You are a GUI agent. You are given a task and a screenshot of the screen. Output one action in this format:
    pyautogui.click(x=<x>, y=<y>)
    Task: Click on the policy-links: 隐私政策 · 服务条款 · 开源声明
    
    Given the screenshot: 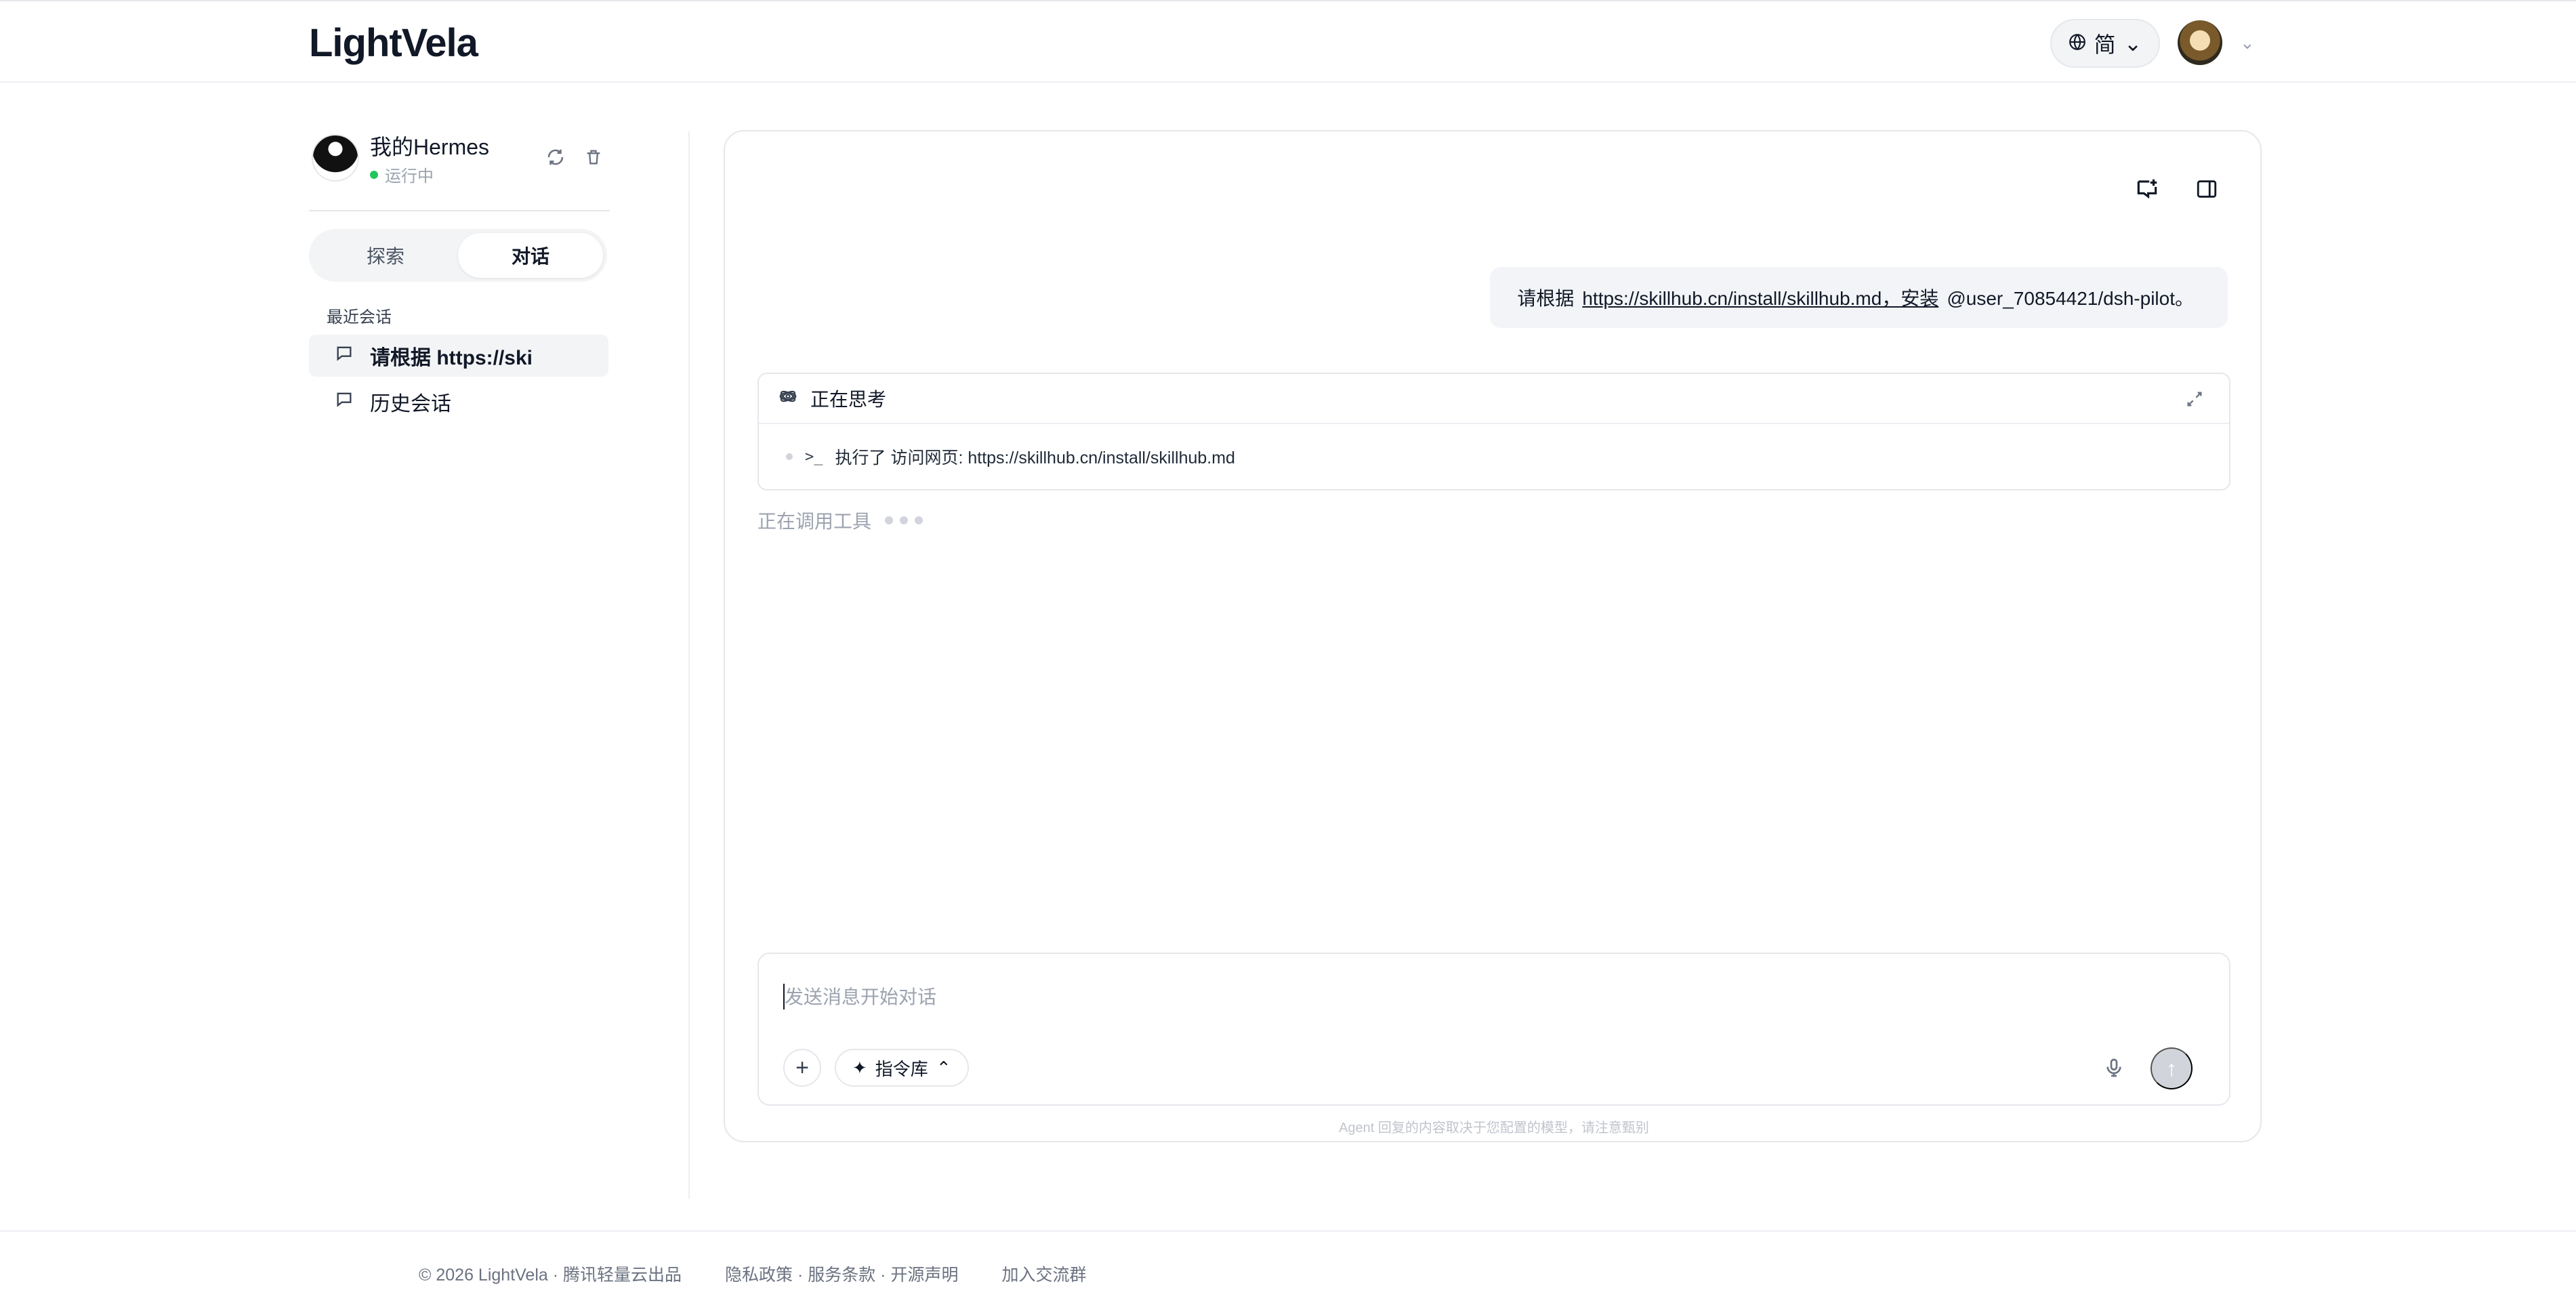 What is the action you would take?
    pyautogui.click(x=841, y=1274)
    